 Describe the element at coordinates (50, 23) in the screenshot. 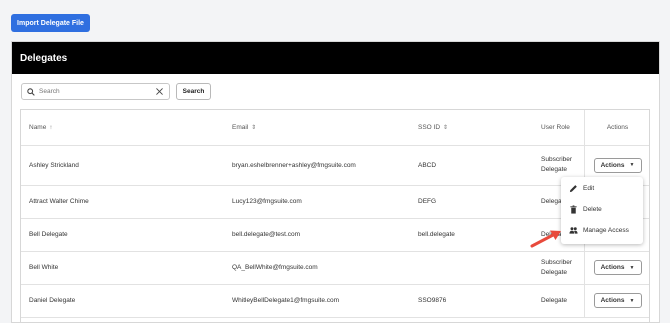

I see `import-delegate-file-button: Import Delegate File` at that location.